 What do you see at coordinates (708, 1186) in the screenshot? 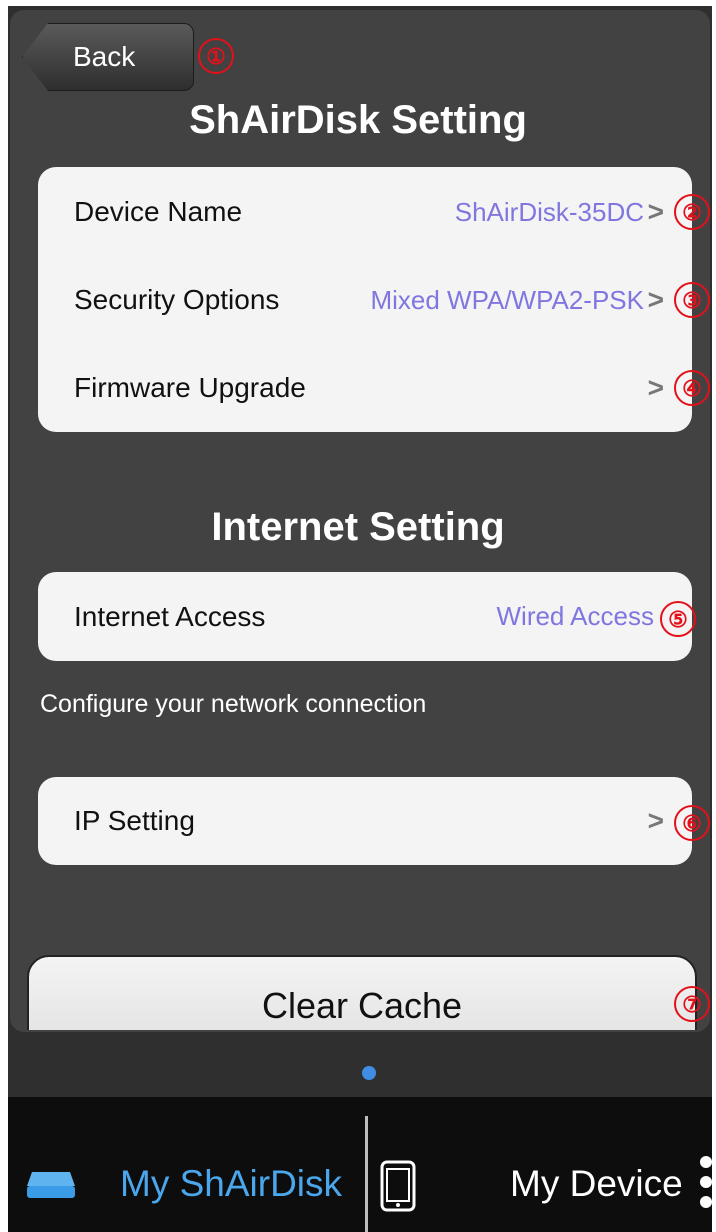
I see `more-dots-icon` at bounding box center [708, 1186].